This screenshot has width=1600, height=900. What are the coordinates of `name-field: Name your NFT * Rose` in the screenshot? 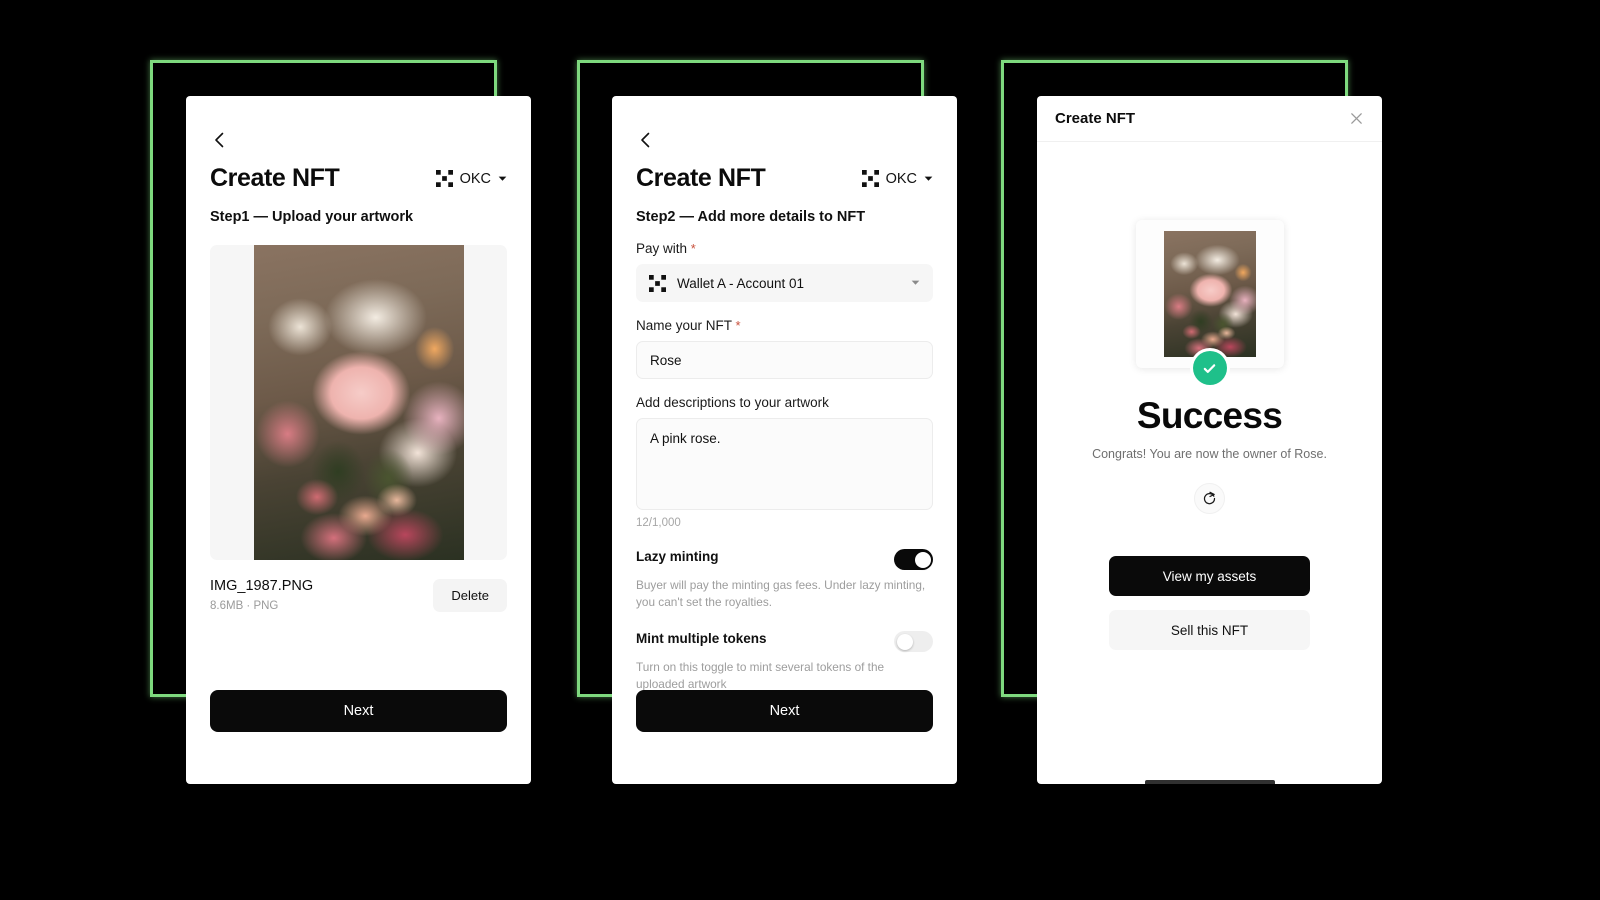 It's located at (784, 348).